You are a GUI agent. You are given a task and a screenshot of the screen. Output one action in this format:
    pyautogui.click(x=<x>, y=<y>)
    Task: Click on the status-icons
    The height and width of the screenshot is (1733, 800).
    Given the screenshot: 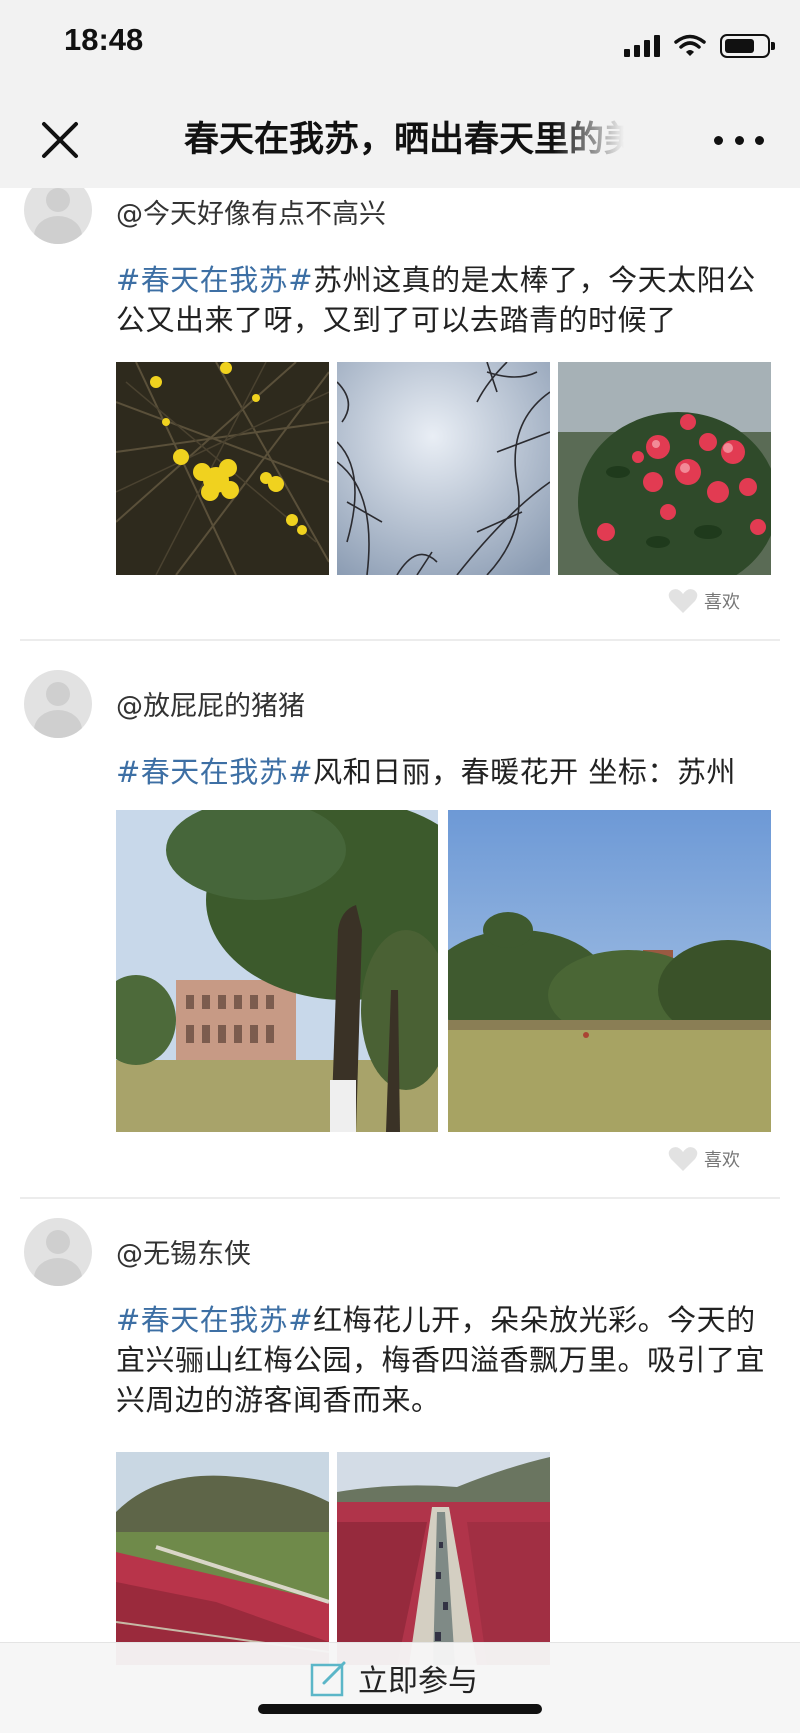 What is the action you would take?
    pyautogui.click(x=699, y=46)
    